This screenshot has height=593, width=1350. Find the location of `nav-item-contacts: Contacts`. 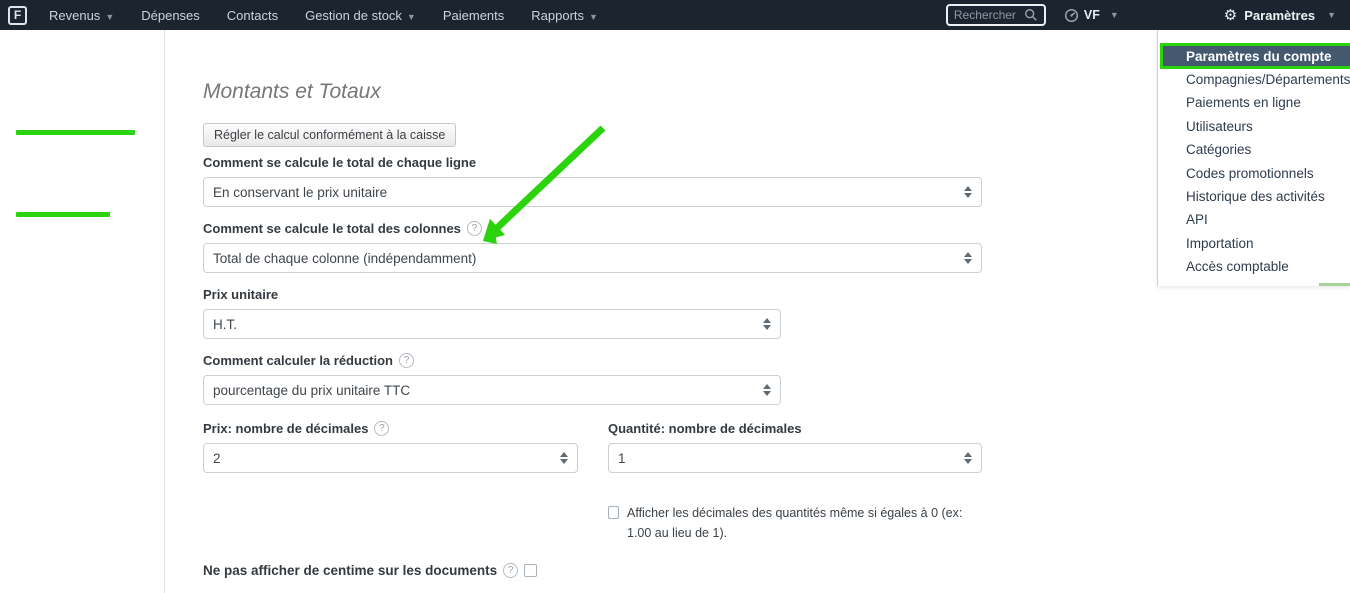

nav-item-contacts: Contacts is located at coordinates (252, 15).